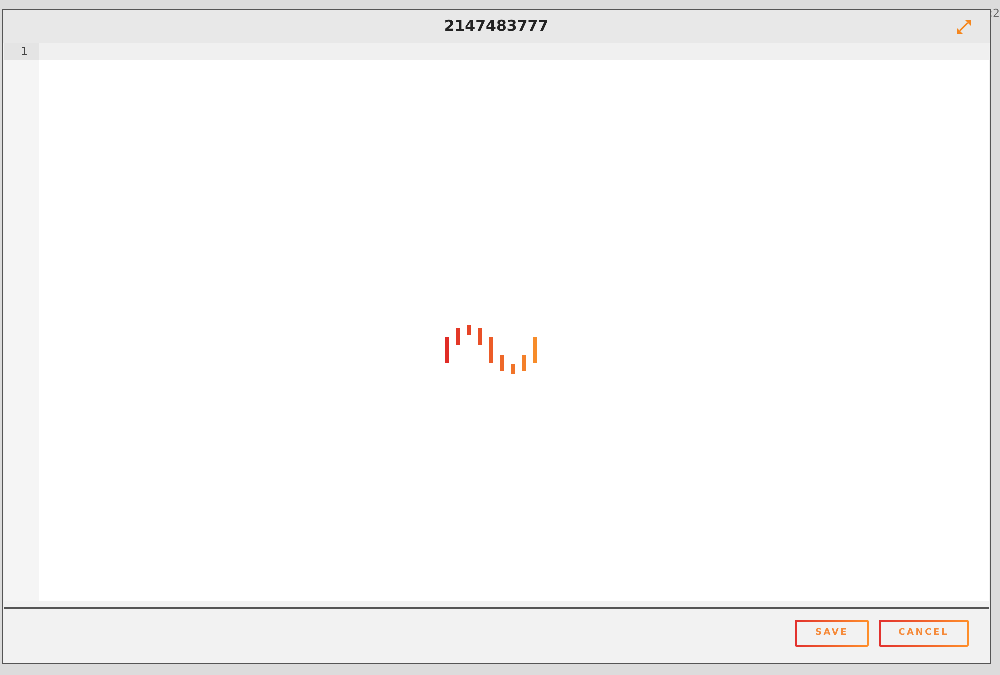 Image resolution: width=1000 pixels, height=675 pixels. What do you see at coordinates (832, 633) in the screenshot?
I see `save-button: SAVE` at bounding box center [832, 633].